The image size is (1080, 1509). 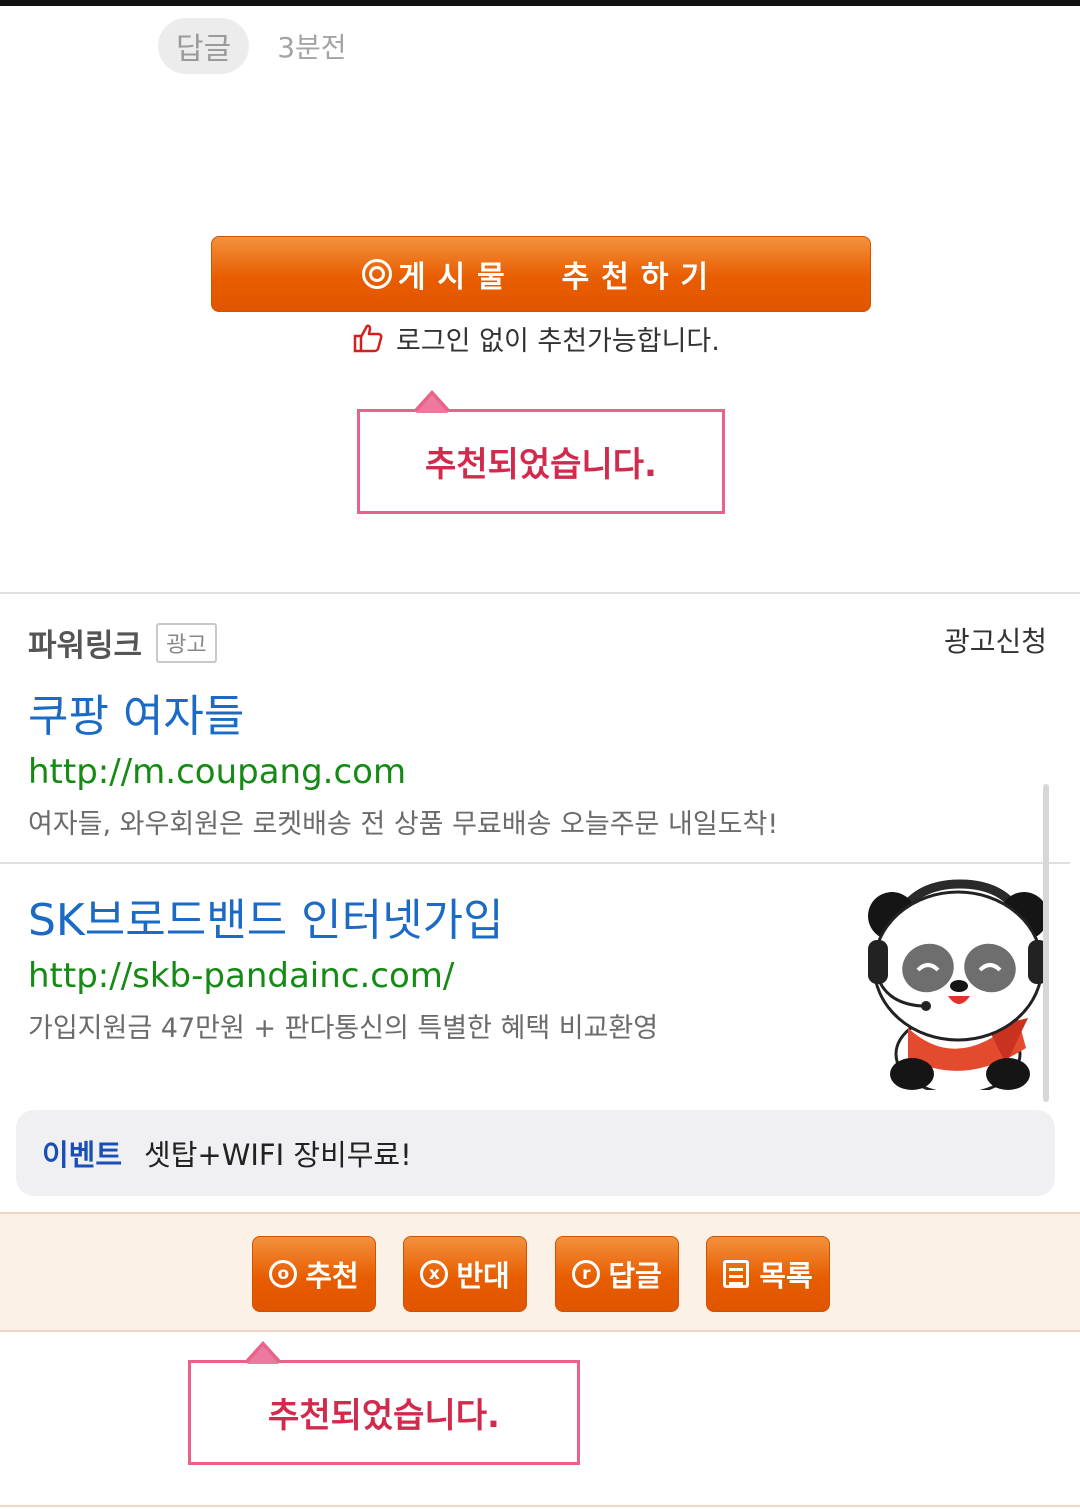 I want to click on ad-headline: 쿠팡 여자들, so click(x=403, y=712).